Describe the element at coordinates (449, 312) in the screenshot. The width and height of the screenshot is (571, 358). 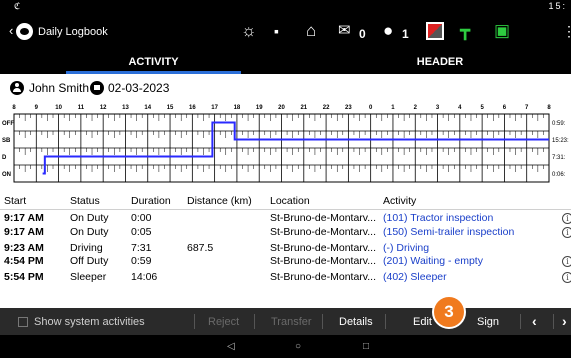
I see `step-badge: 3` at that location.